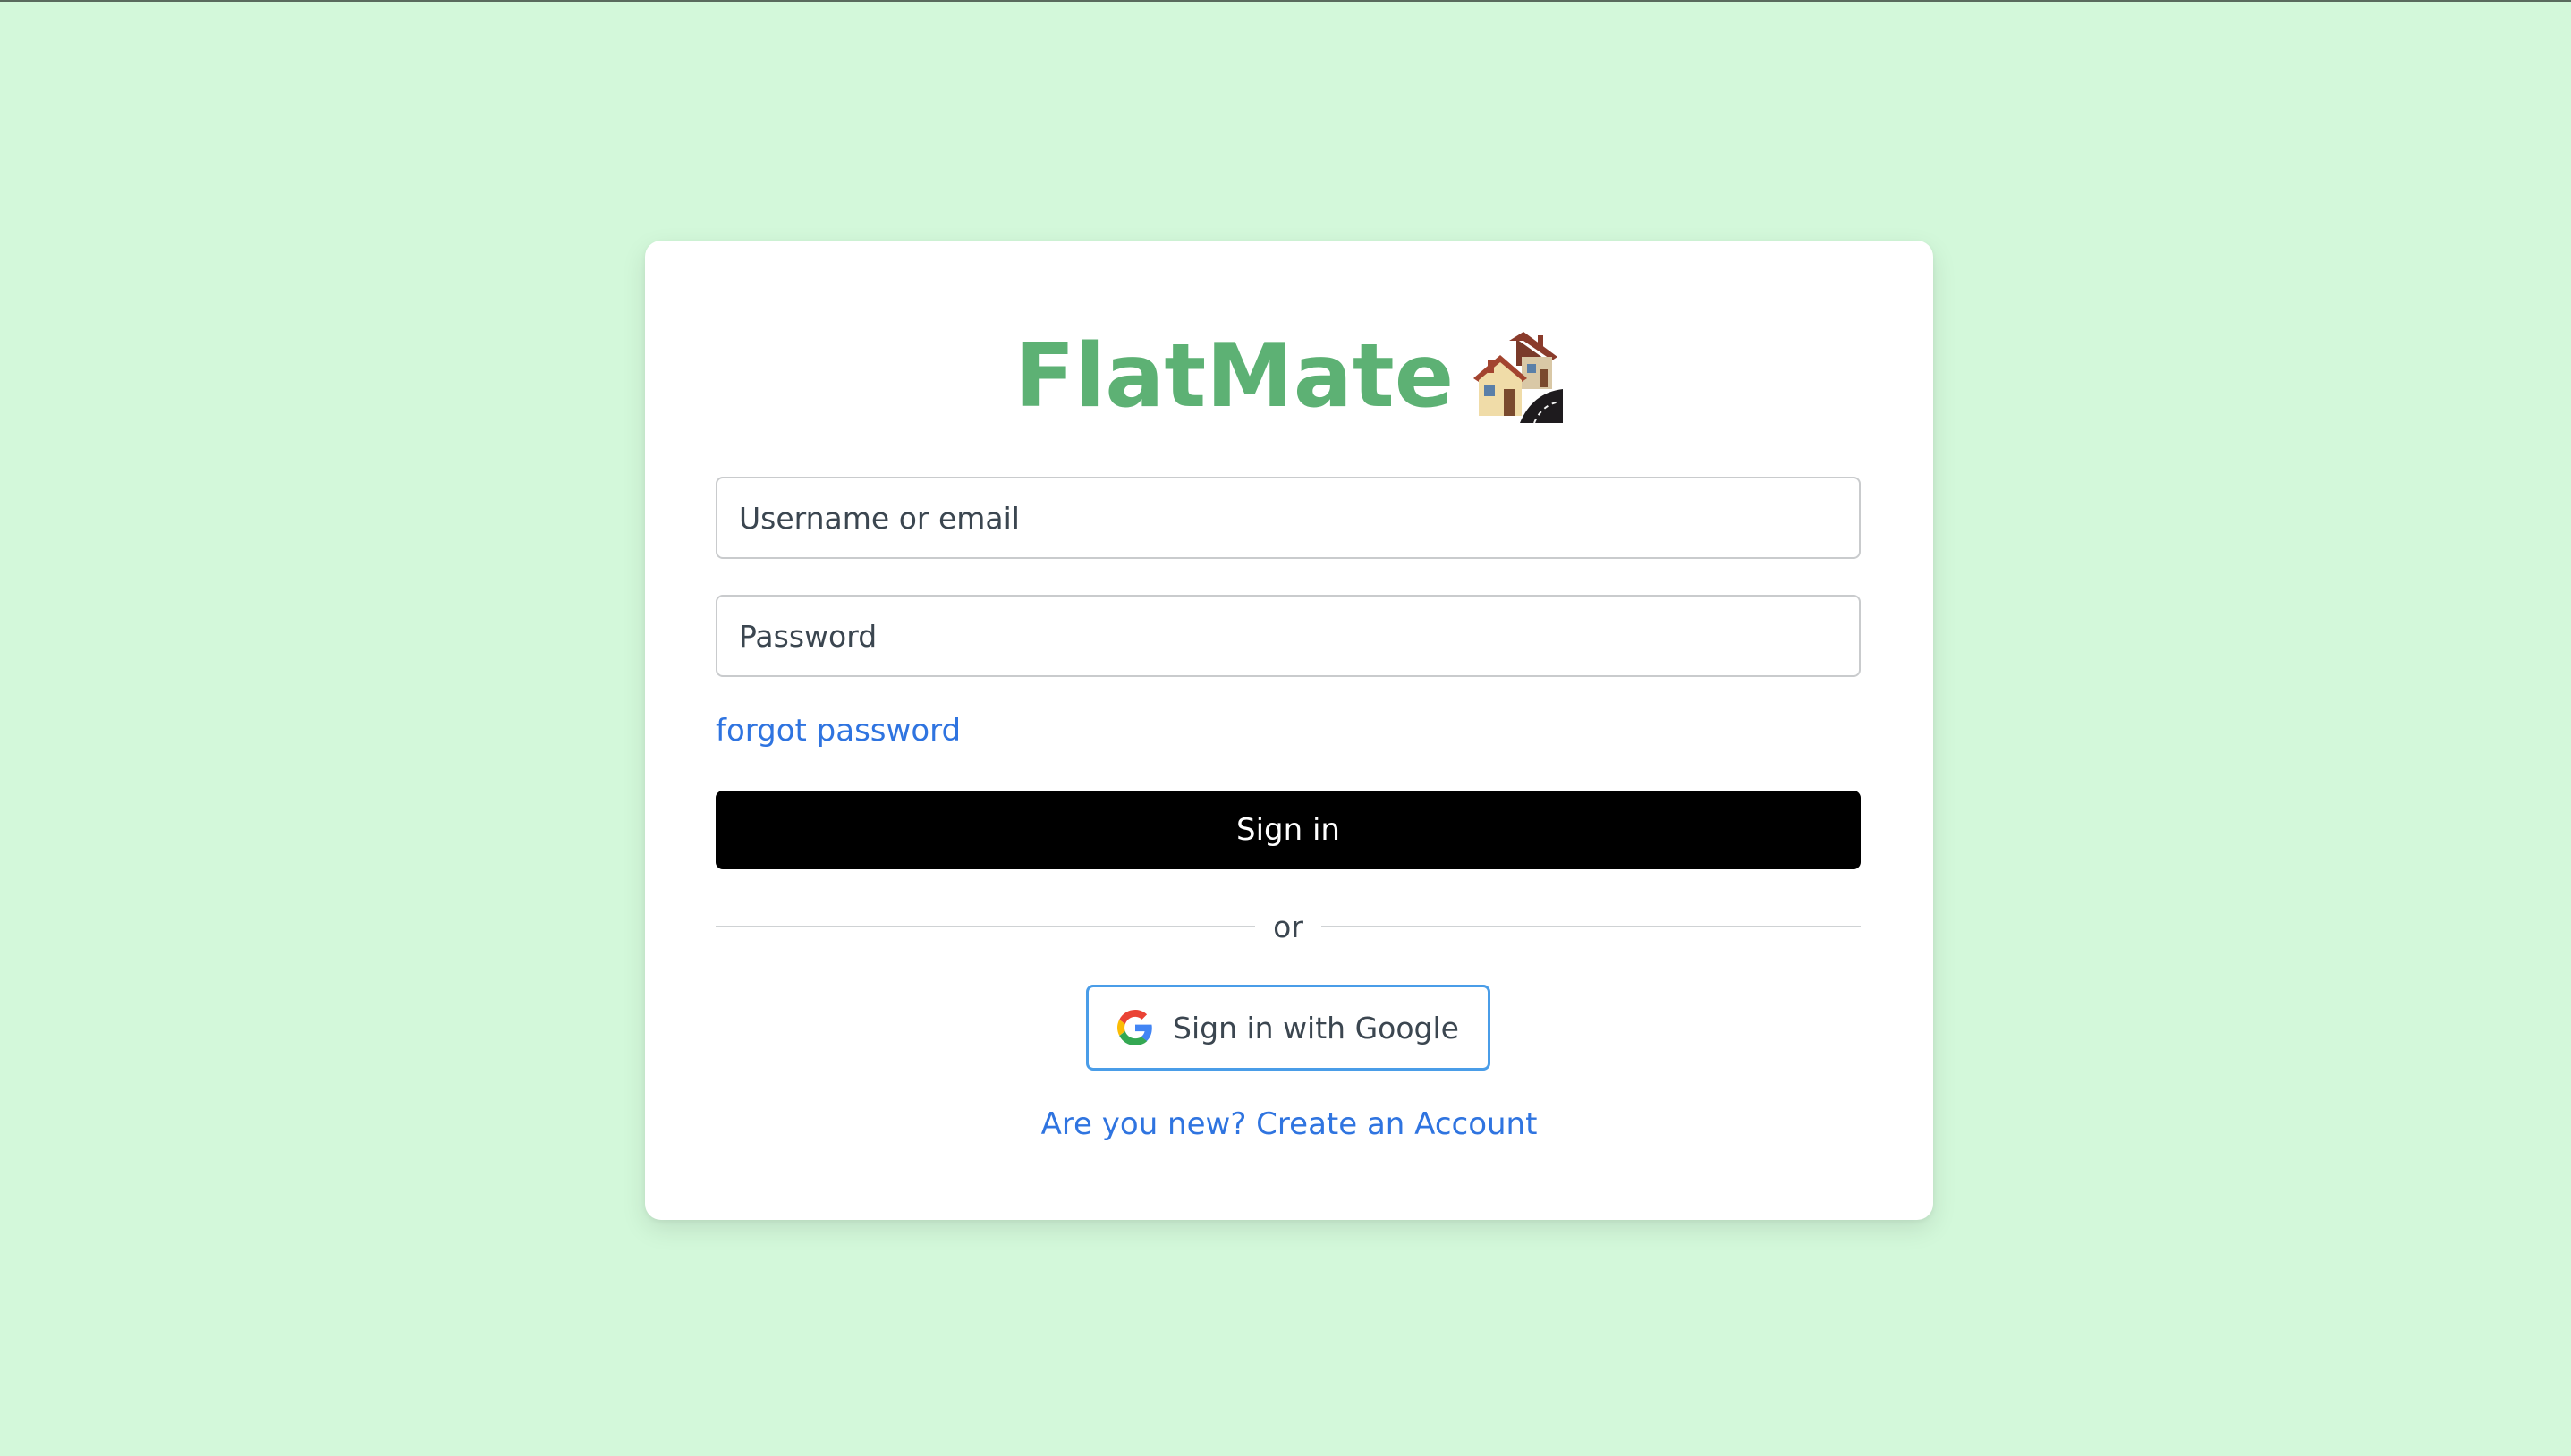 Image resolution: width=2571 pixels, height=1456 pixels. I want to click on brand-header: FlatMate, so click(1289, 376).